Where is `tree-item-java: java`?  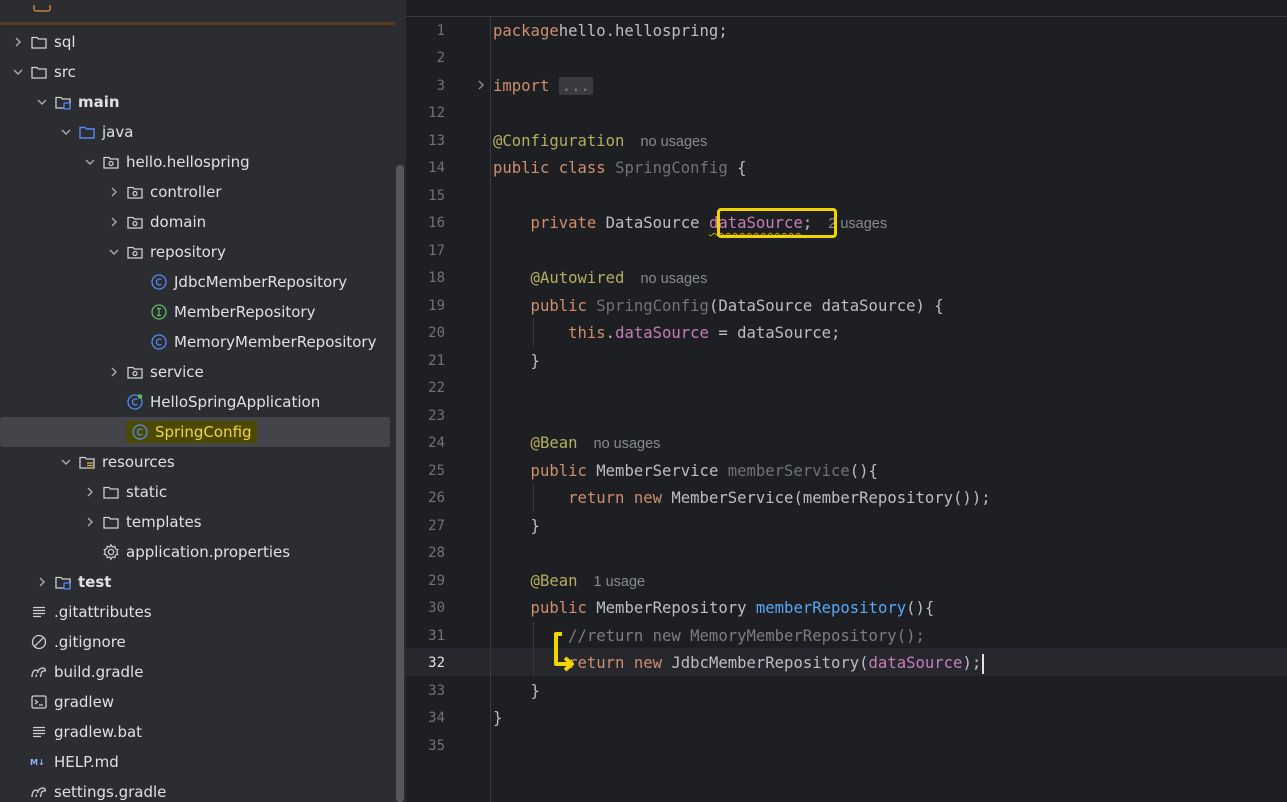
tree-item-java: java is located at coordinates (197, 132).